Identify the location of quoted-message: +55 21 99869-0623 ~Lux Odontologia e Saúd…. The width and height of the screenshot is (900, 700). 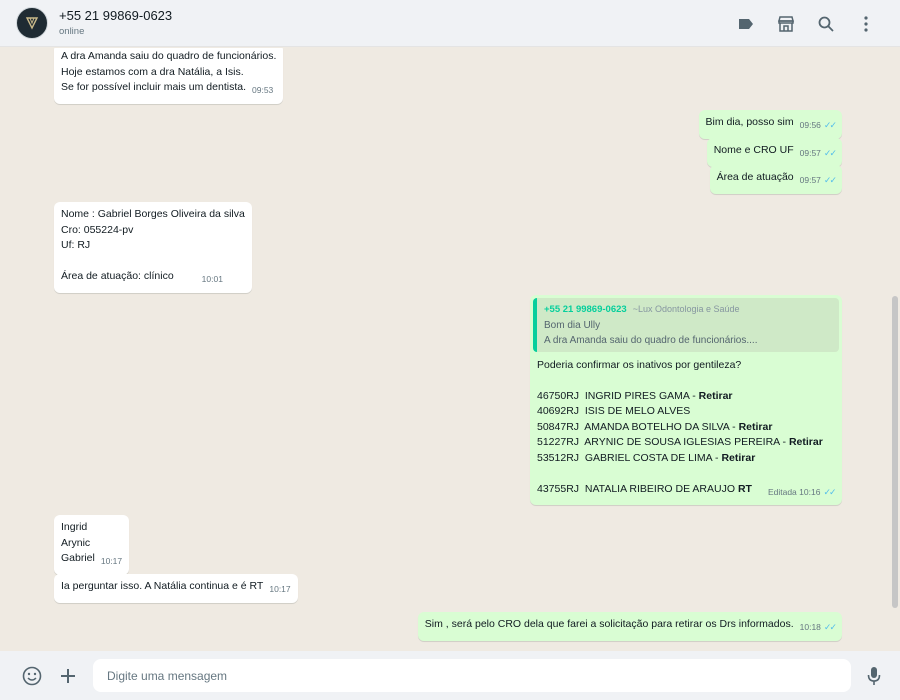
(686, 325).